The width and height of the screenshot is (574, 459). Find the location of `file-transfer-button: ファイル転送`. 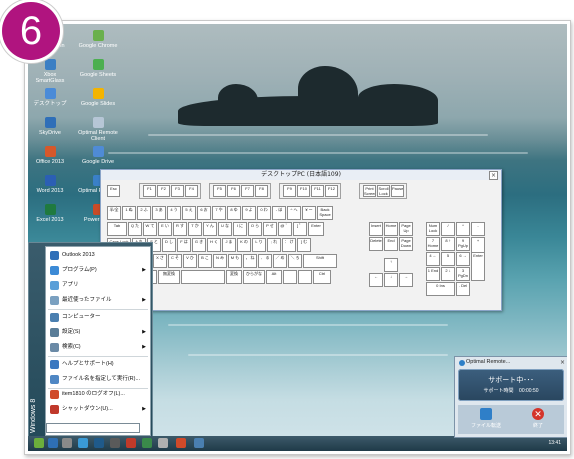

file-transfer-button: ファイル転送 is located at coordinates (486, 419).